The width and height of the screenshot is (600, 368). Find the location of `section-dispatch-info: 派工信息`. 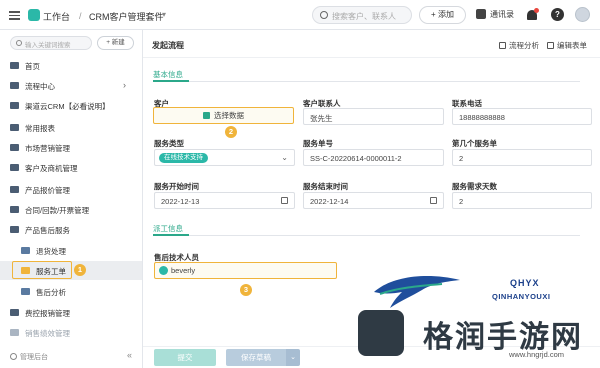

section-dispatch-info: 派工信息 is located at coordinates (168, 228).